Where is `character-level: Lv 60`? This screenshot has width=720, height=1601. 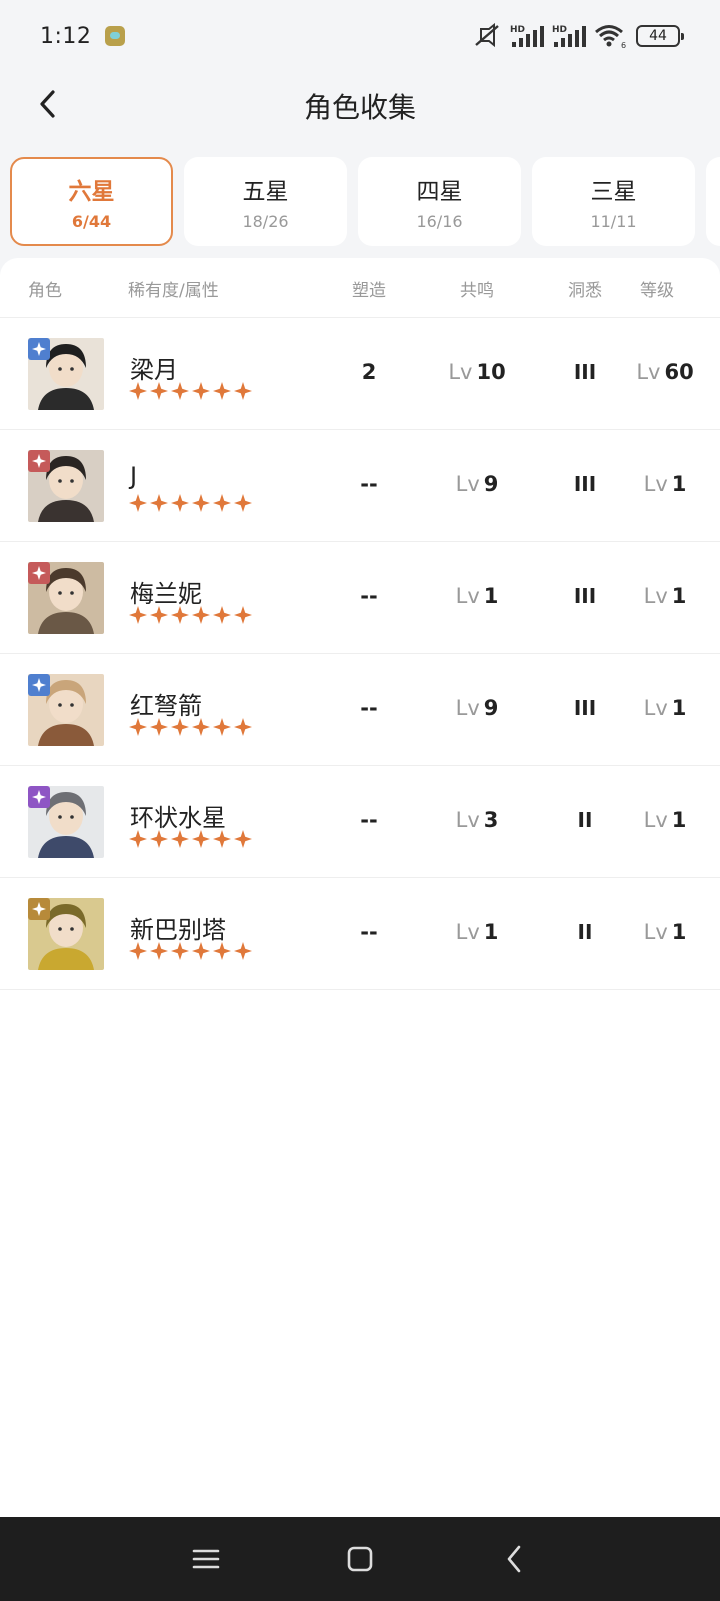
character-level: Lv 60 is located at coordinates (664, 372).